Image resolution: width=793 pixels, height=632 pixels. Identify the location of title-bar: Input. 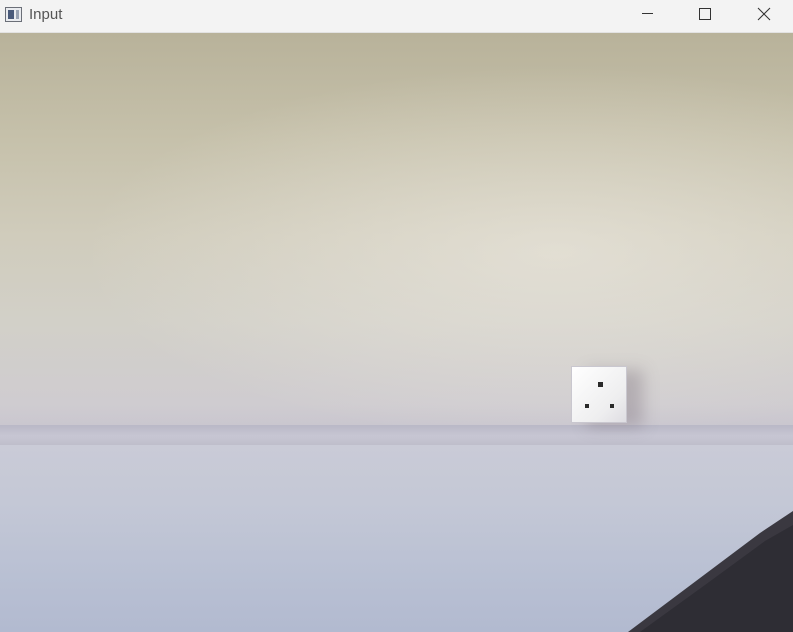
(396, 16).